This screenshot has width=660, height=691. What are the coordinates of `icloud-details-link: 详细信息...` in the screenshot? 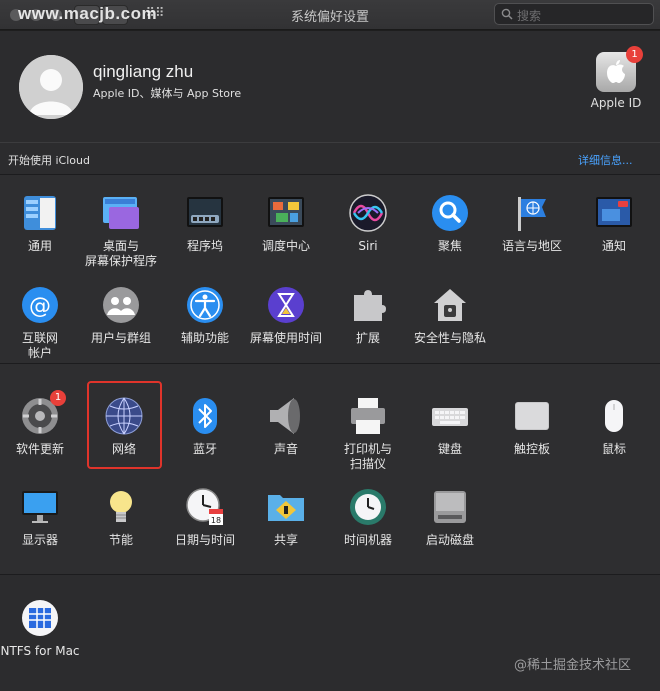 It's located at (605, 160).